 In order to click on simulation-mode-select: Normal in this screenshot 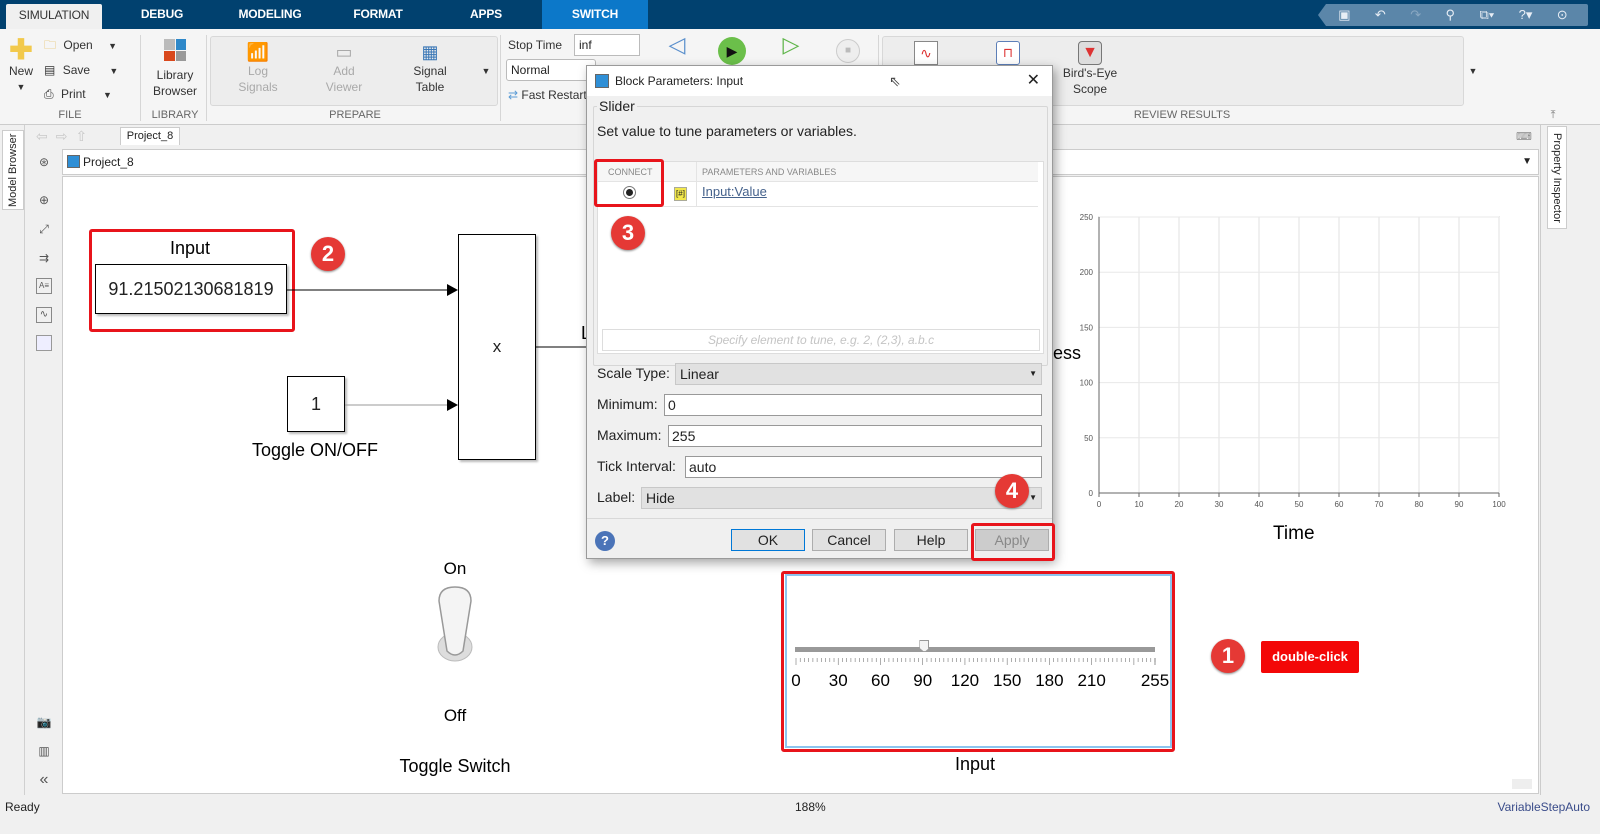, I will do `click(551, 70)`.